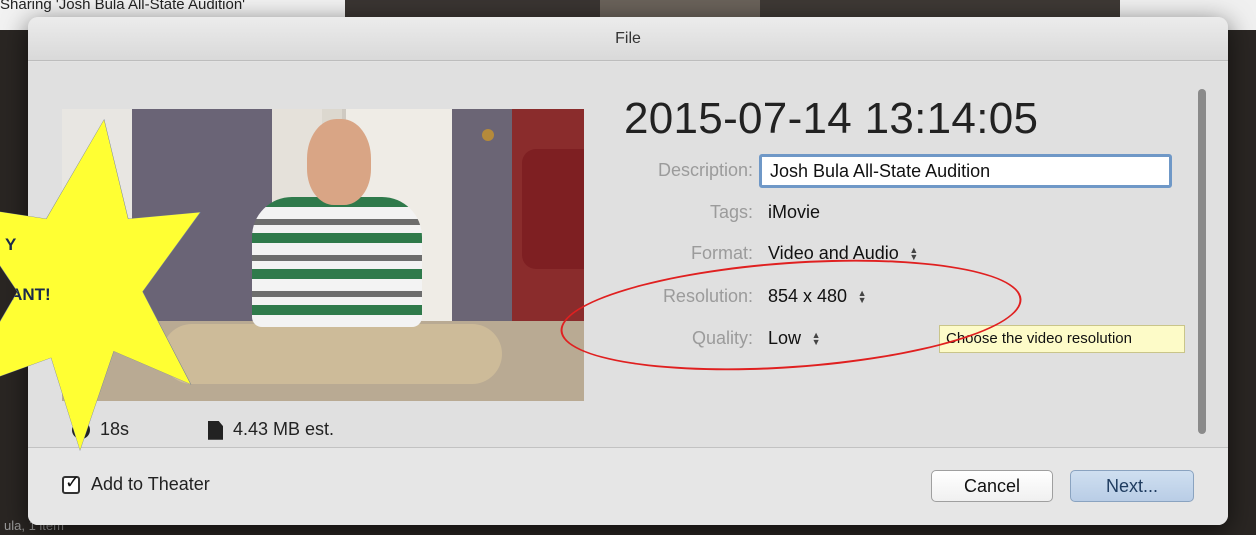 This screenshot has width=1256, height=535. What do you see at coordinates (123, 6) in the screenshot?
I see `app-background-caption: Sharing 'Josh Bula All-State Audition'` at bounding box center [123, 6].